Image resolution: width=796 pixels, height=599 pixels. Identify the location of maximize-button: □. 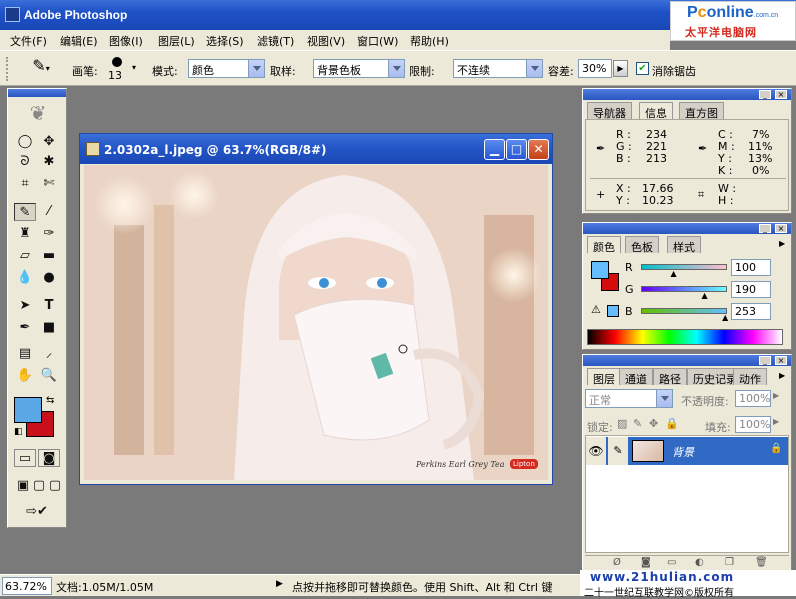
(516, 149).